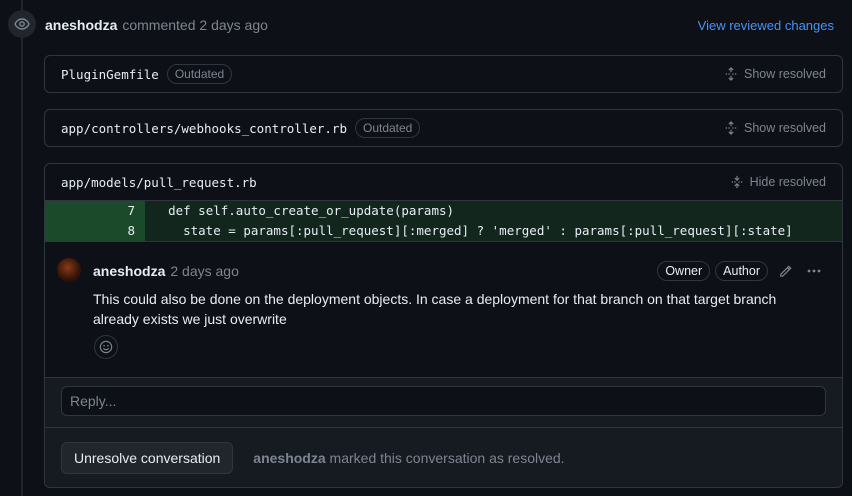 The image size is (852, 496). What do you see at coordinates (69, 270) in the screenshot?
I see `avatar` at bounding box center [69, 270].